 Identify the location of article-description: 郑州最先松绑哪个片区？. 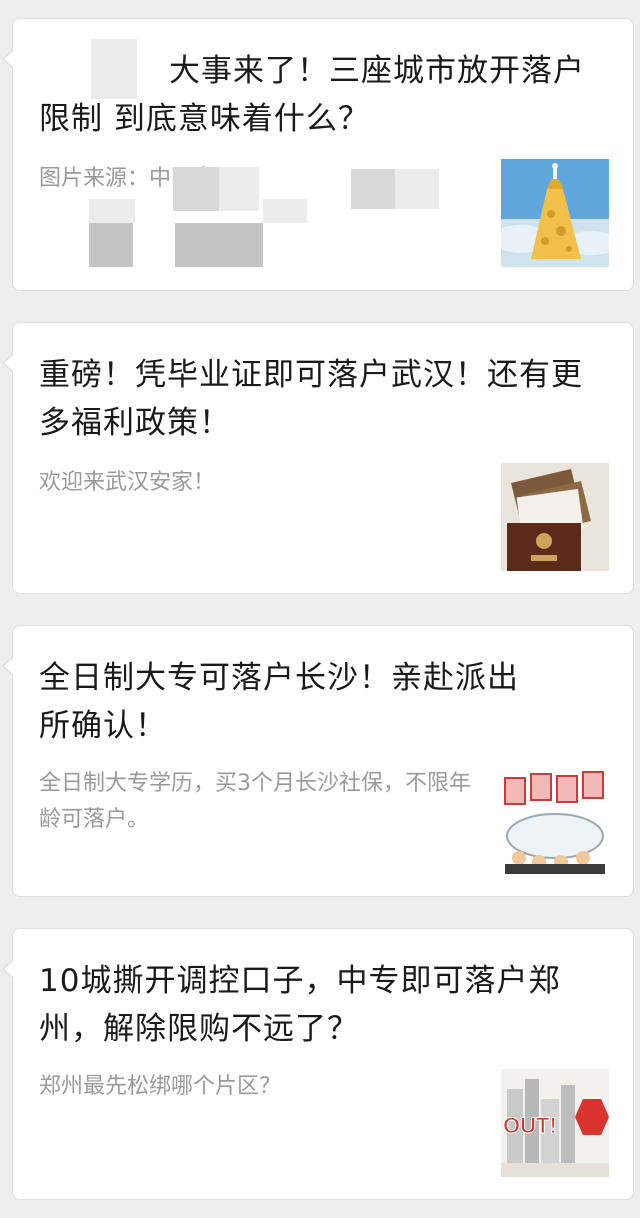
(160, 1086).